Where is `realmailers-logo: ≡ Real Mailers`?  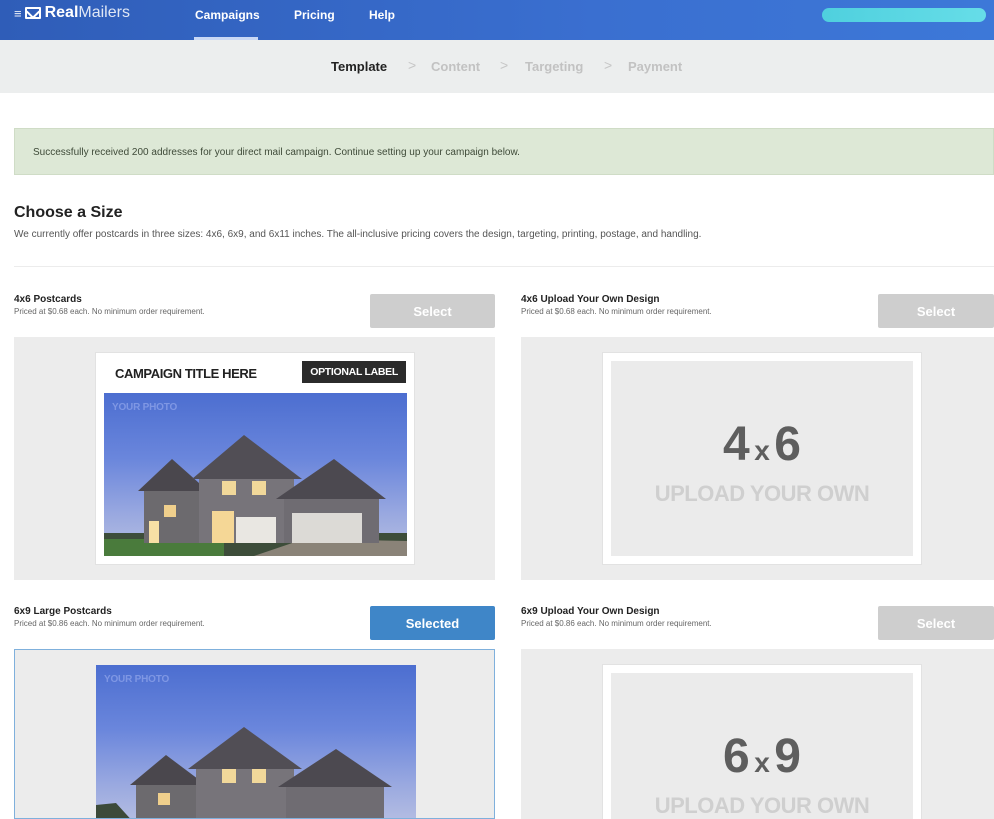 realmailers-logo: ≡ Real Mailers is located at coordinates (72, 13).